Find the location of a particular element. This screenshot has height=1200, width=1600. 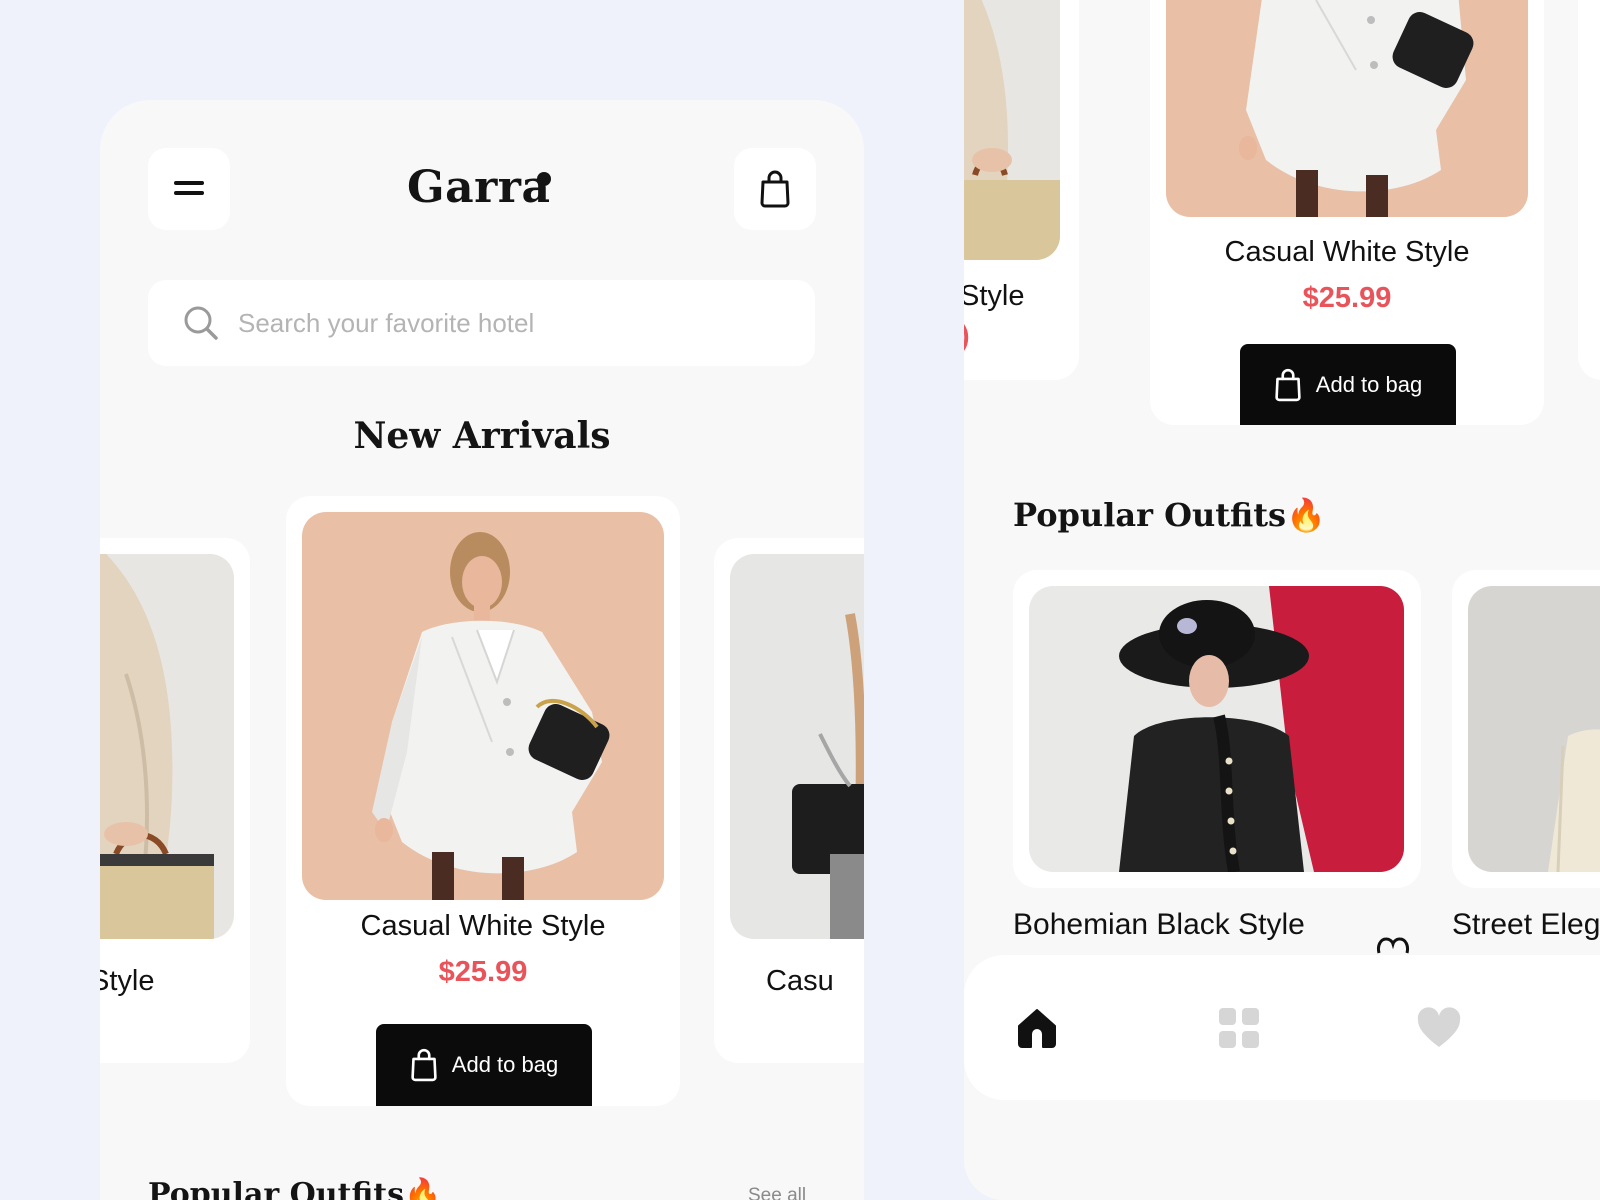

product-card-partial-right: Casu is located at coordinates (789, 800).